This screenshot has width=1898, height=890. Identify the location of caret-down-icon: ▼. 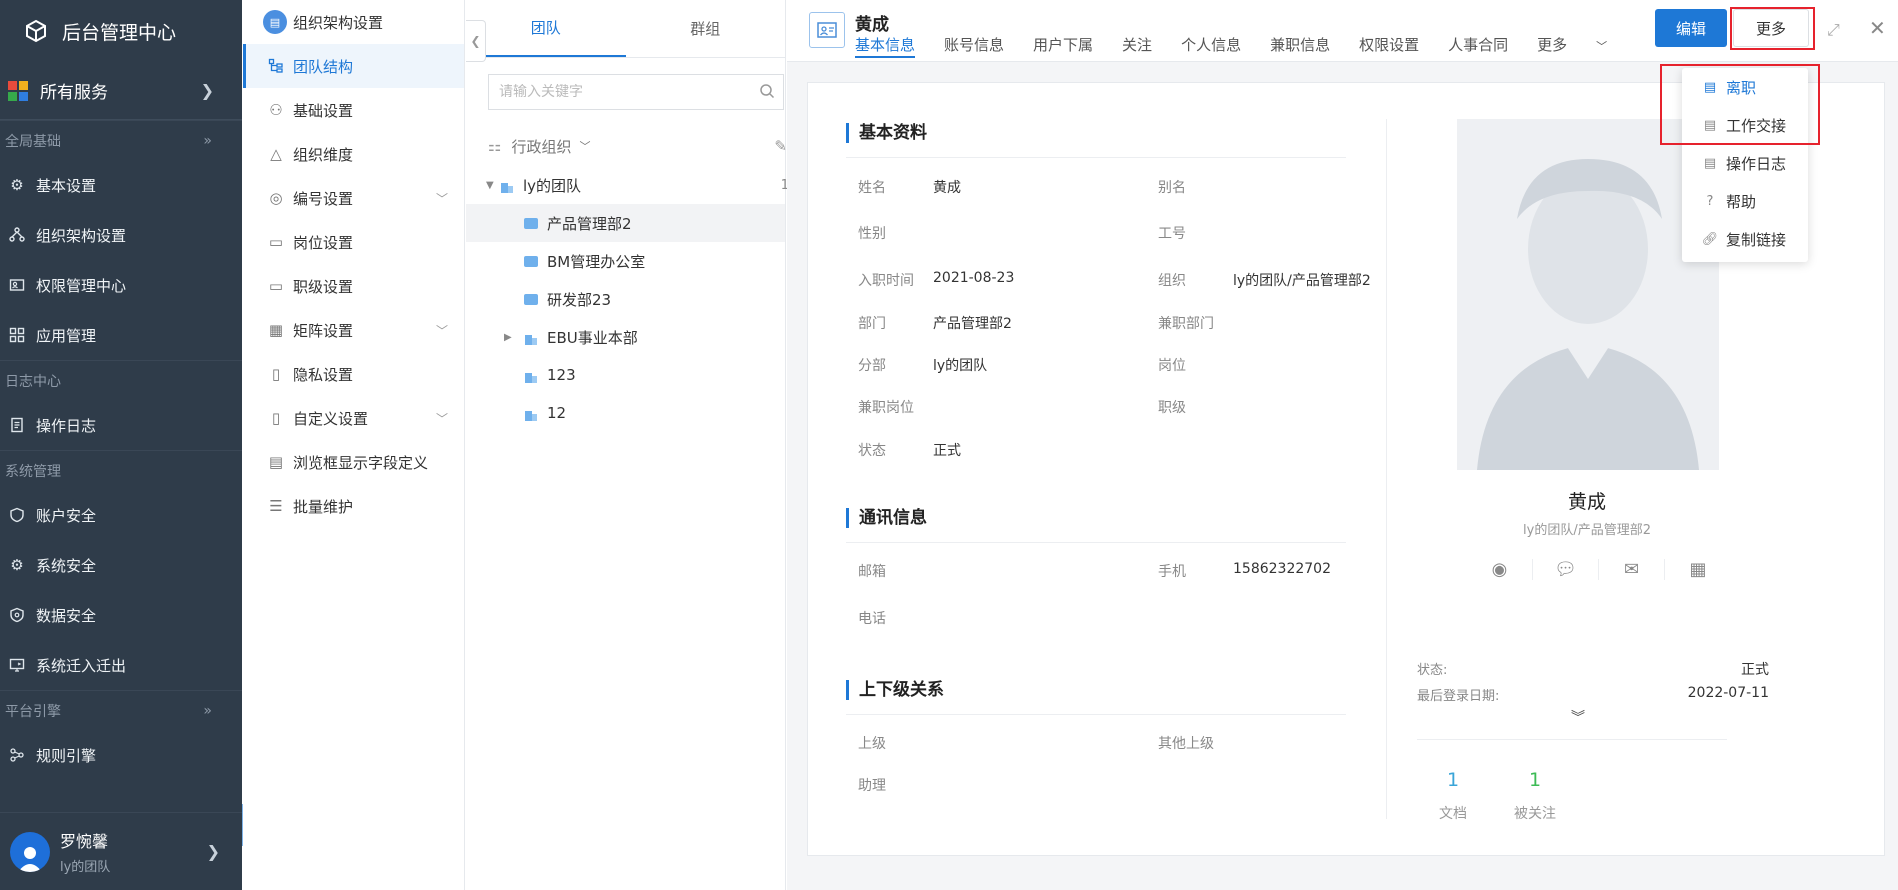
(493, 185).